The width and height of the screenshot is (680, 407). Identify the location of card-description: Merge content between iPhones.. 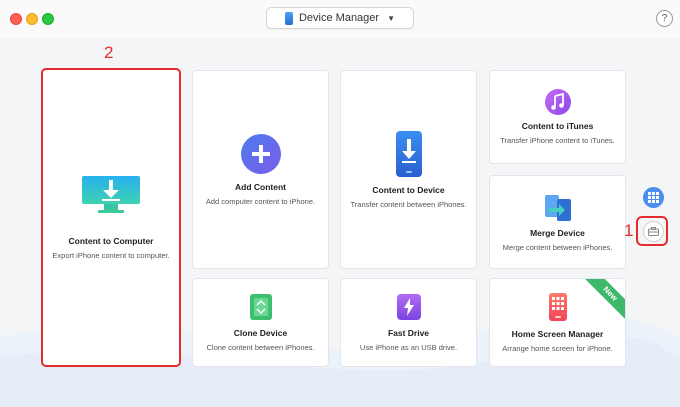
(557, 247).